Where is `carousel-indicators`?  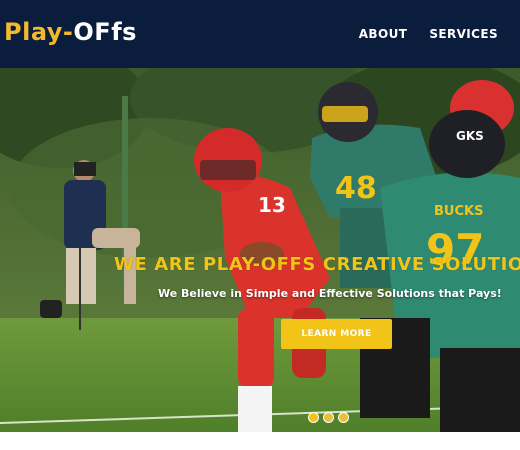 carousel-indicators is located at coordinates (328, 417).